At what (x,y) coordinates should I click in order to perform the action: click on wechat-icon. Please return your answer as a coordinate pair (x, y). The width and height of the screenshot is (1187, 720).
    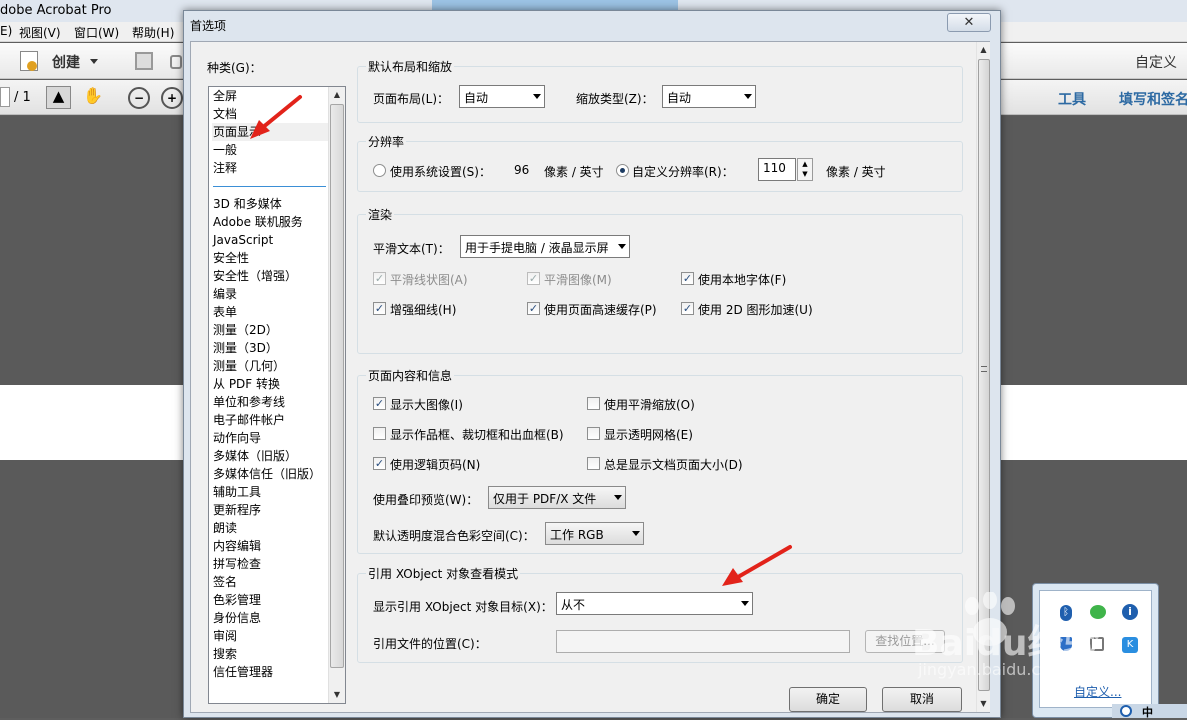
    Looking at the image, I should click on (1098, 612).